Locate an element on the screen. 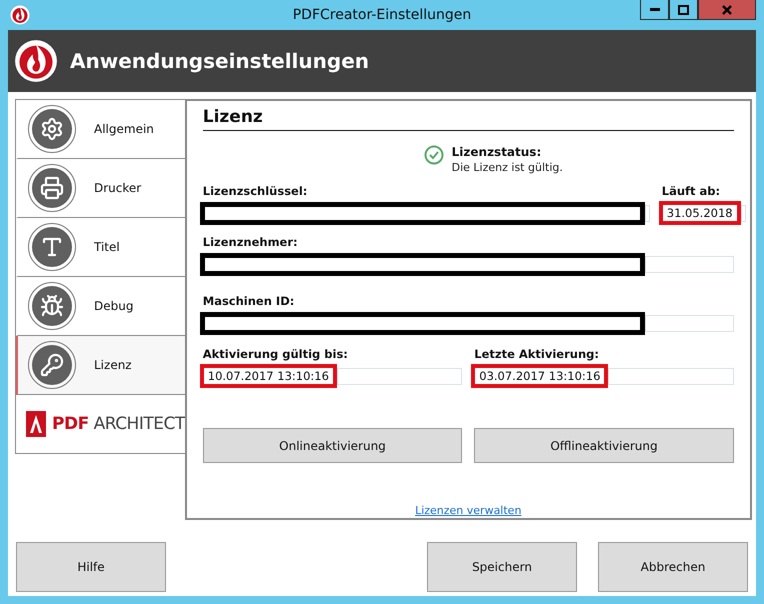 This screenshot has width=764, height=604. sidebar-label: Lizenz is located at coordinates (113, 365).